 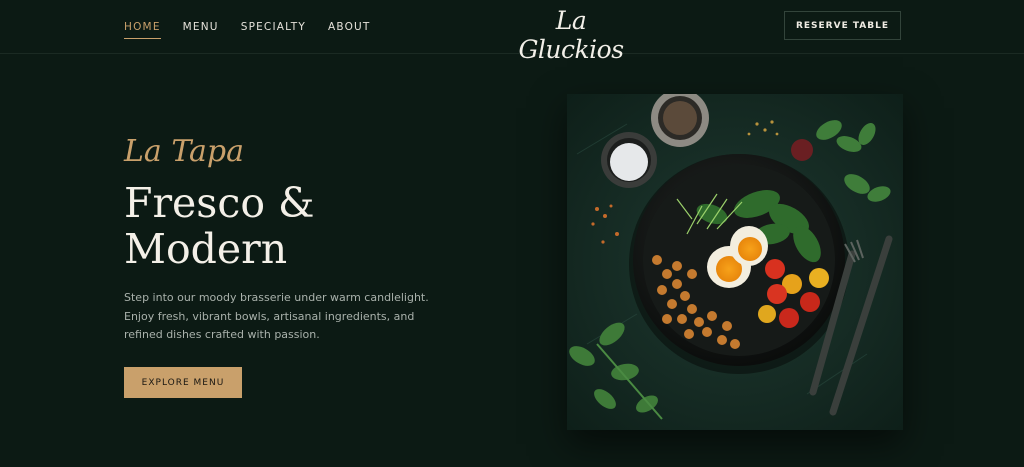 I want to click on nav-item-specialty: SPECIALTY, so click(x=273, y=30).